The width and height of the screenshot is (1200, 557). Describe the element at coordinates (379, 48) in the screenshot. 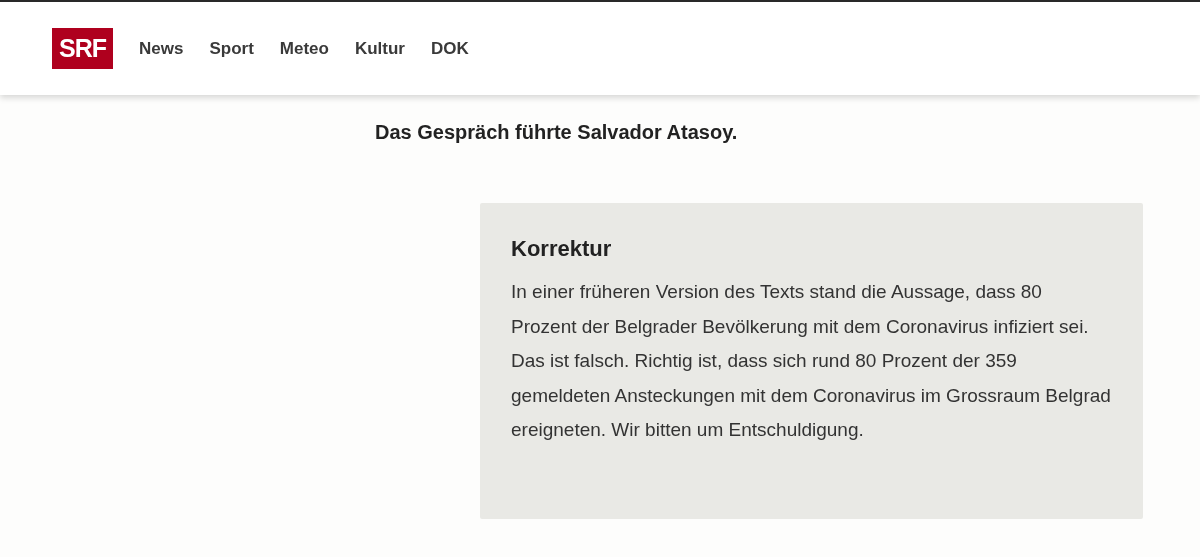

I see `nav-link: Kultur` at that location.